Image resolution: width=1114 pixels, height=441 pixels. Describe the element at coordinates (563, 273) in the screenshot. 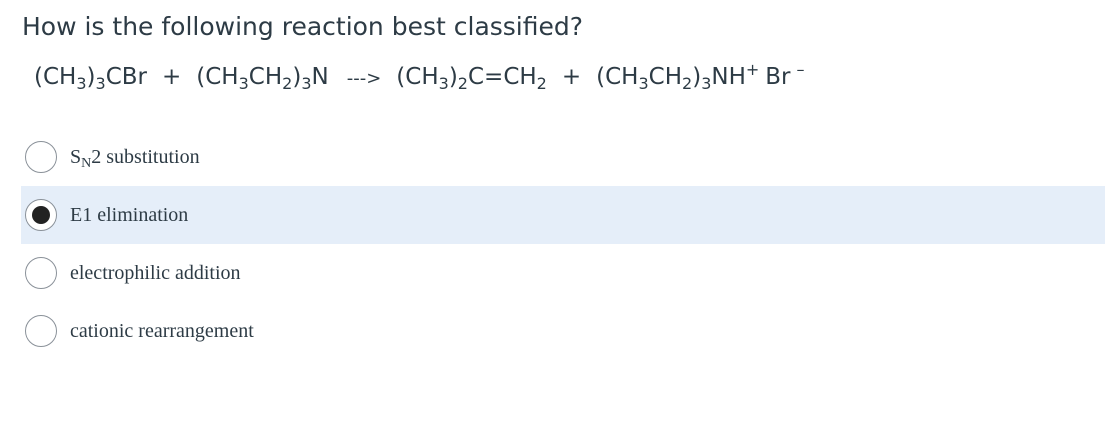

I see `answer-option-electrophilic-addition: electrophilic addition` at that location.